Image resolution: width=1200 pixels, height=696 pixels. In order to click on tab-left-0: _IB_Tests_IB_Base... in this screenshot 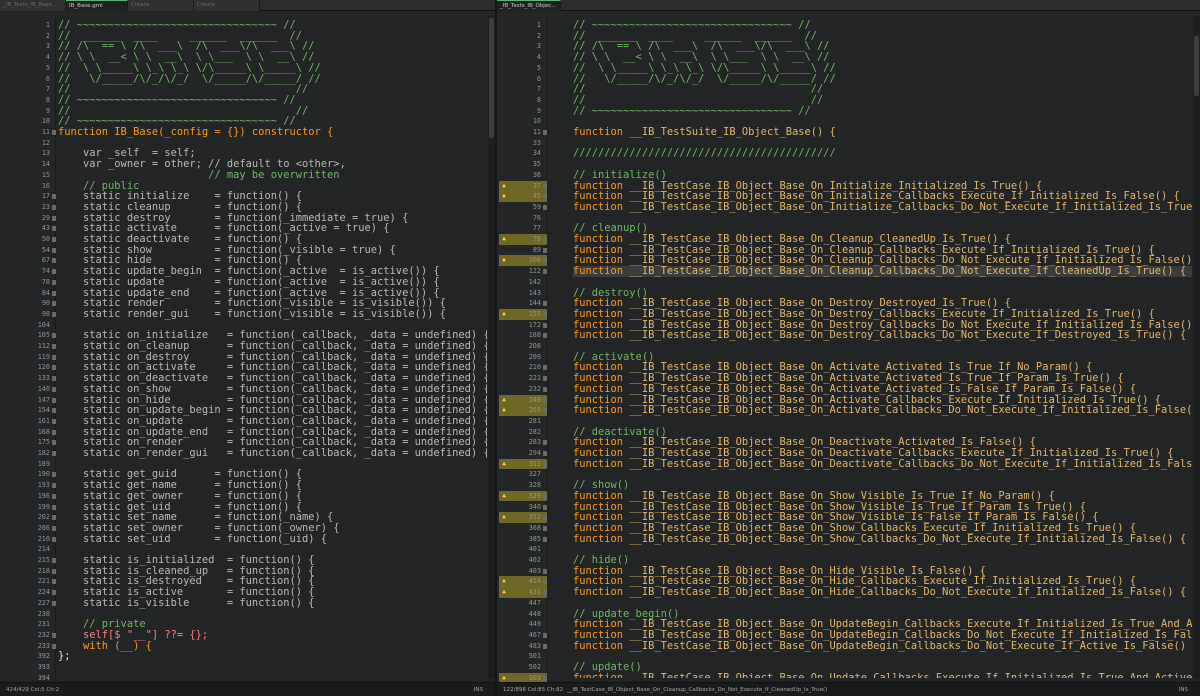, I will do `click(33, 5)`.